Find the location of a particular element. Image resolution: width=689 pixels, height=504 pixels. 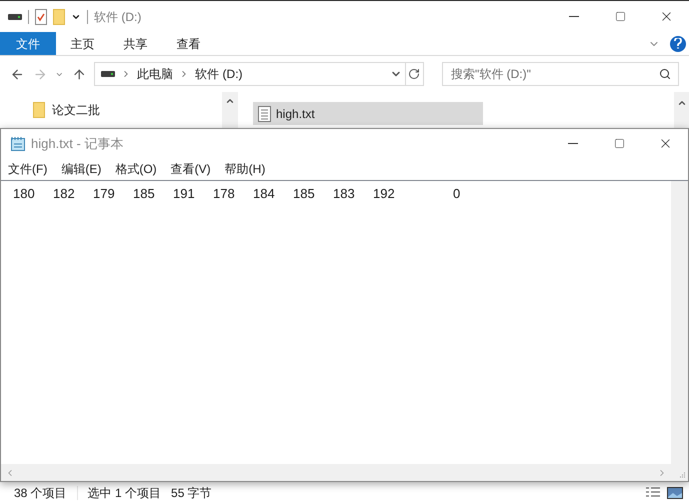

ribbon-tab: 文件 is located at coordinates (28, 43).